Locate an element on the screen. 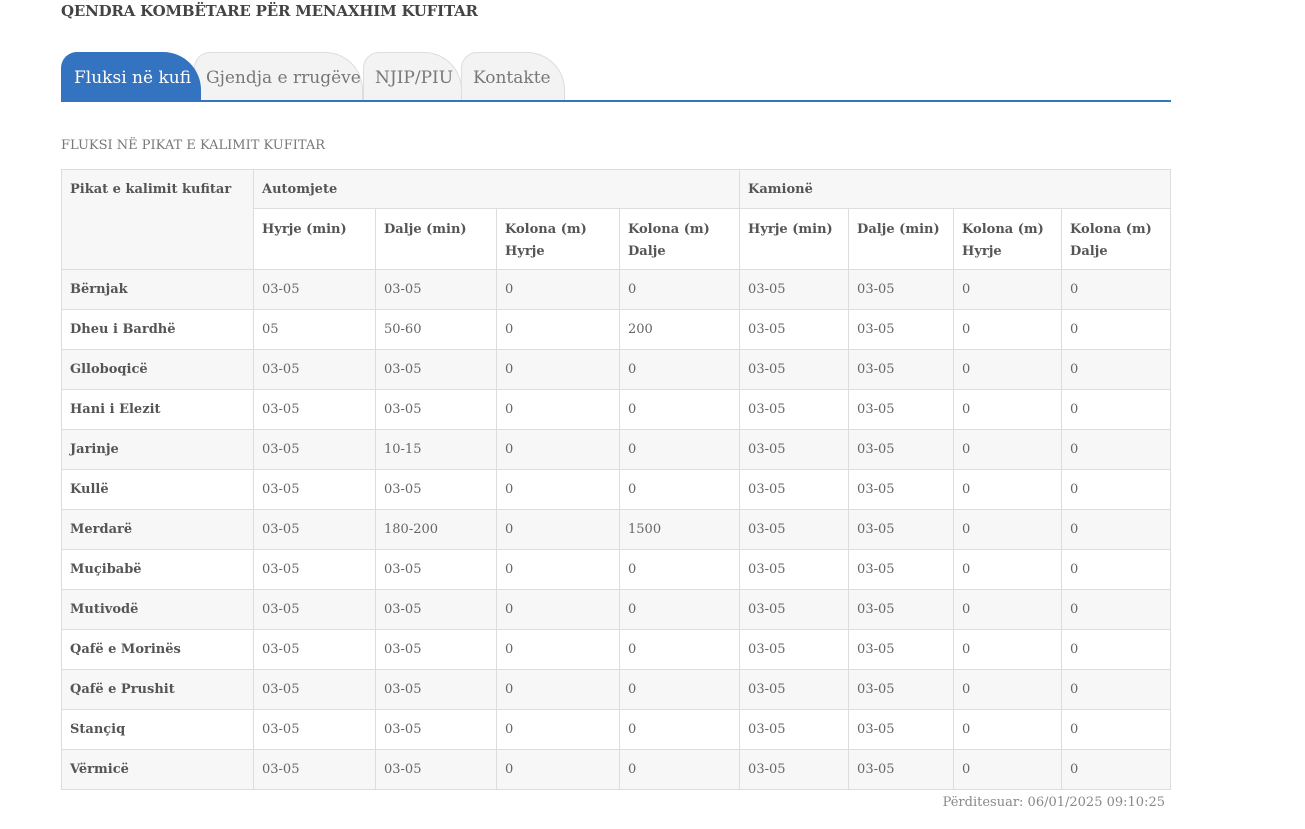  crossing-name: Qafë e Prushit is located at coordinates (157, 689).